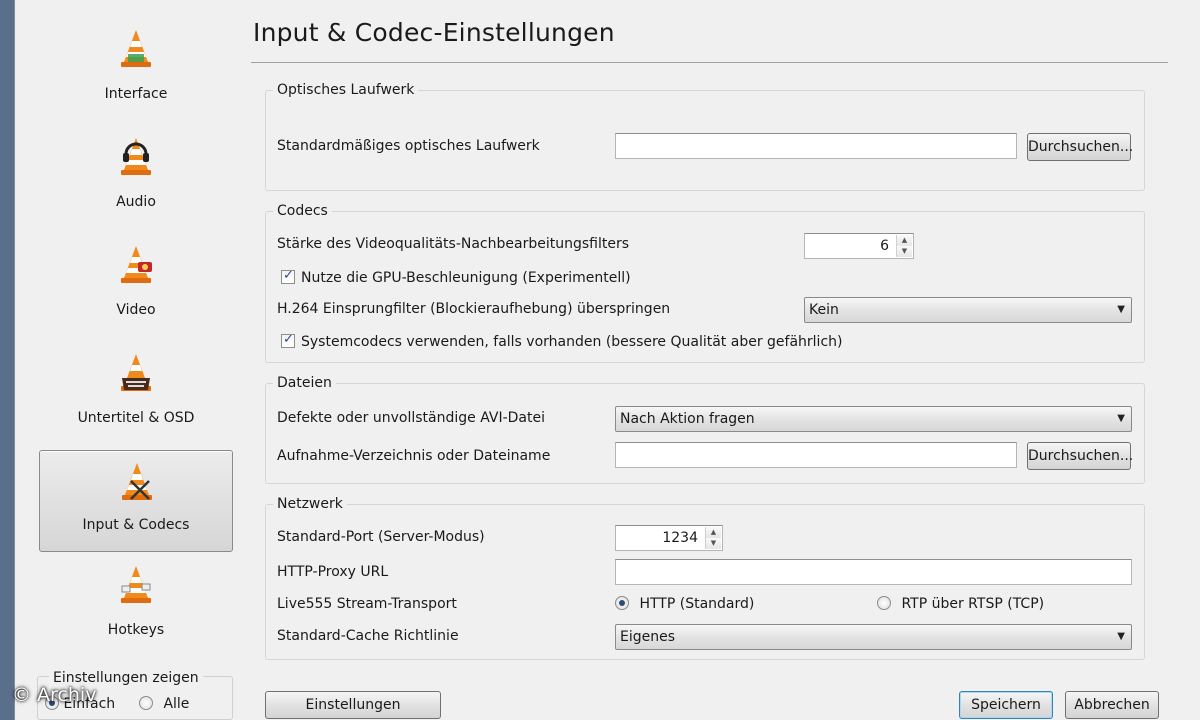  What do you see at coordinates (973, 604) in the screenshot?
I see `transport-rtsp-label: RTP über RTSP (TCP)` at bounding box center [973, 604].